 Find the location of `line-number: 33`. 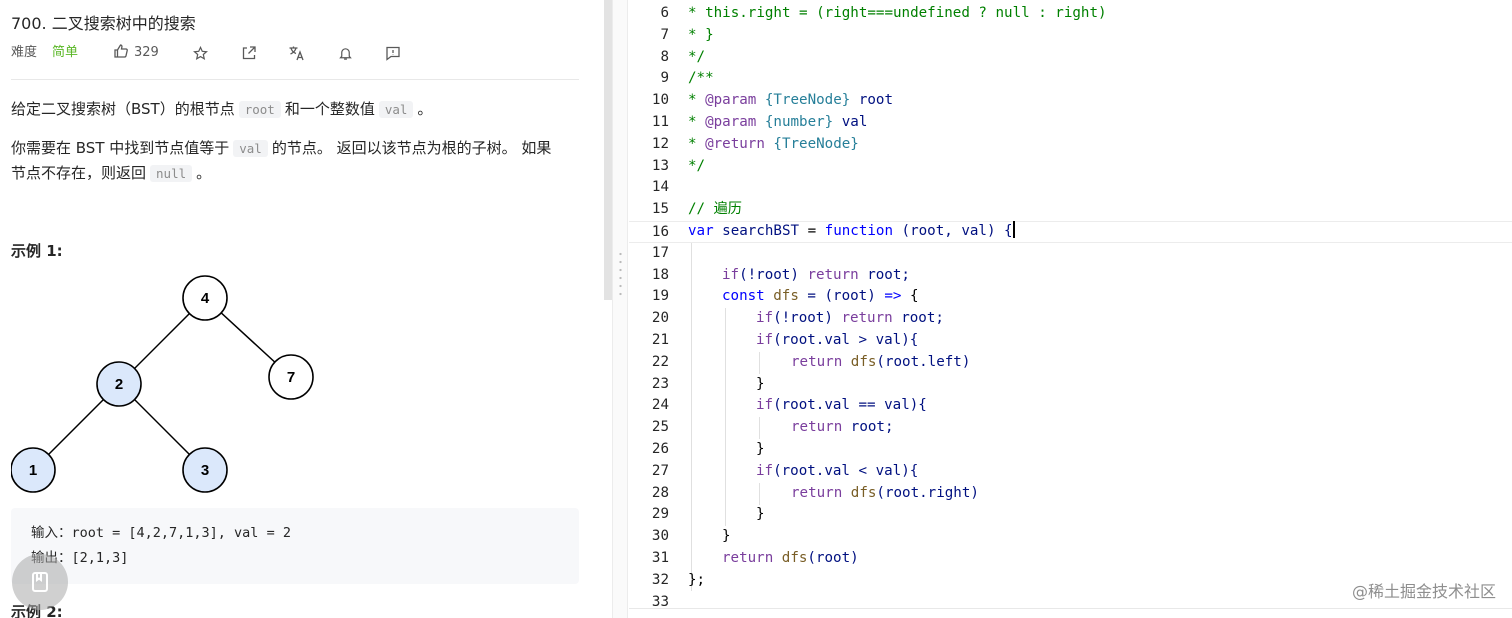

line-number: 33 is located at coordinates (660, 601).